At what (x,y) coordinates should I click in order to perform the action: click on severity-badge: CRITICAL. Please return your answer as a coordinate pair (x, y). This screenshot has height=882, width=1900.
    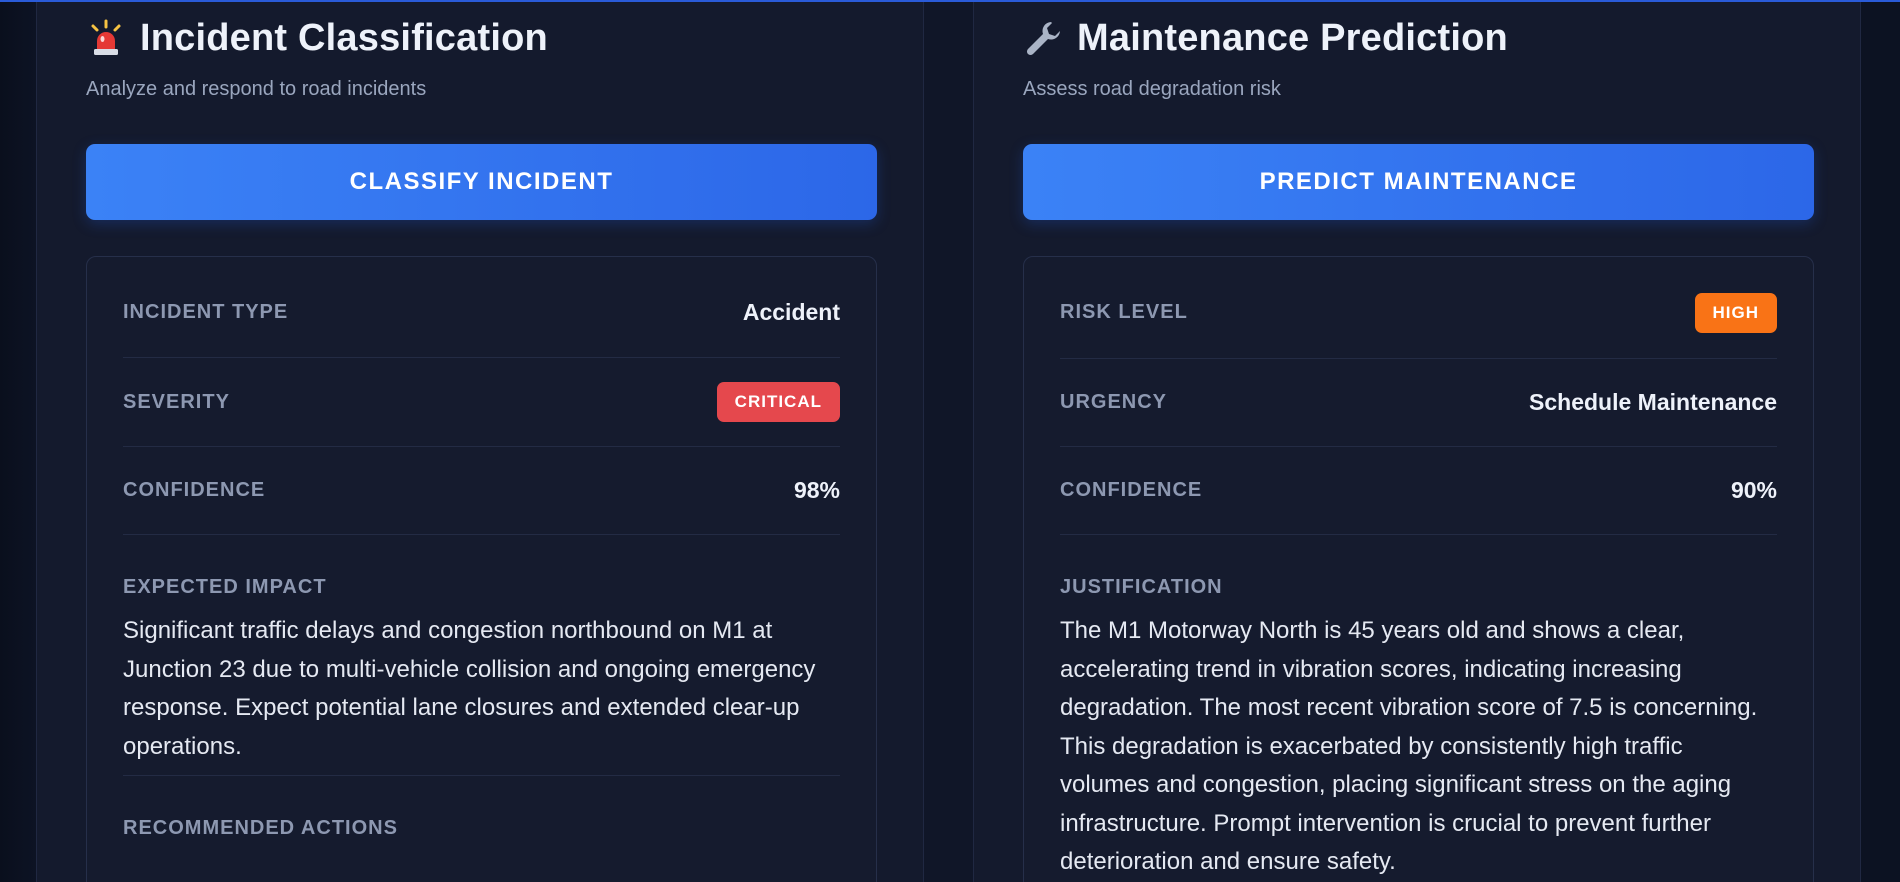
    Looking at the image, I should click on (778, 402).